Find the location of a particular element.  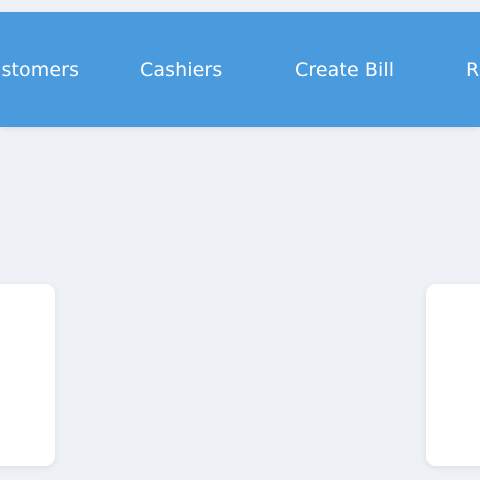

nav-item-next: R is located at coordinates (472, 70).